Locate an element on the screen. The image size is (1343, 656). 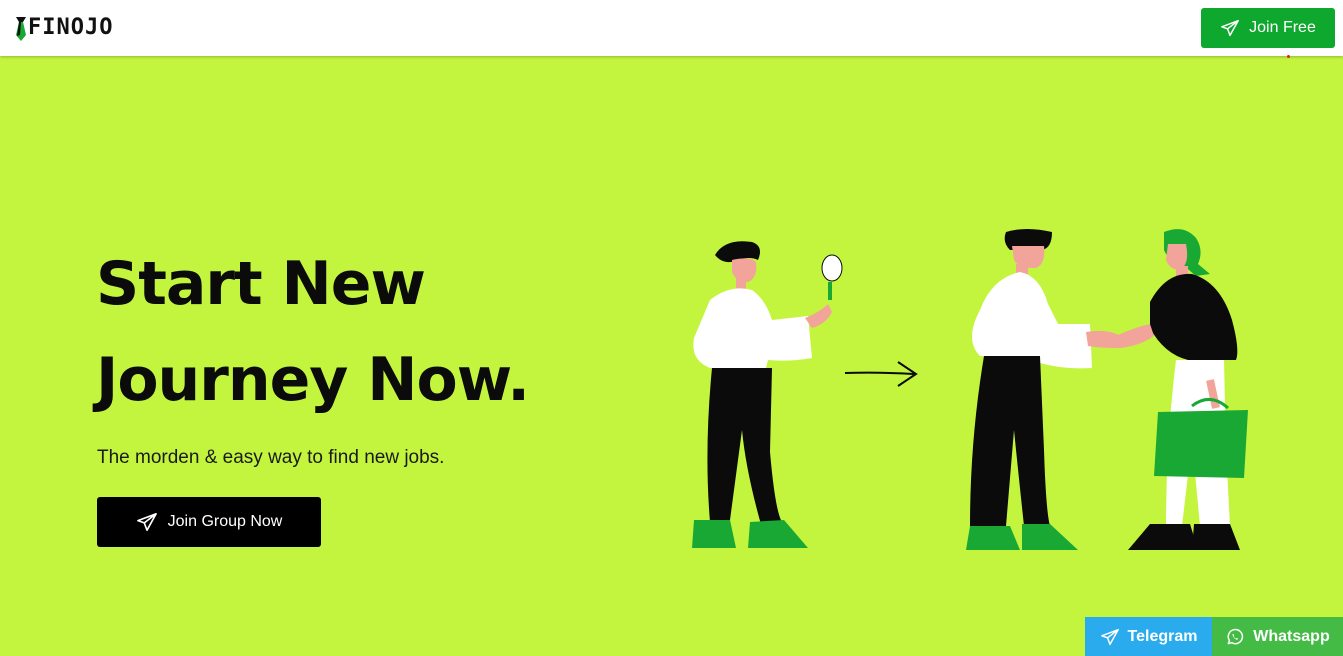
person-searching-figure is located at coordinates (767, 394).